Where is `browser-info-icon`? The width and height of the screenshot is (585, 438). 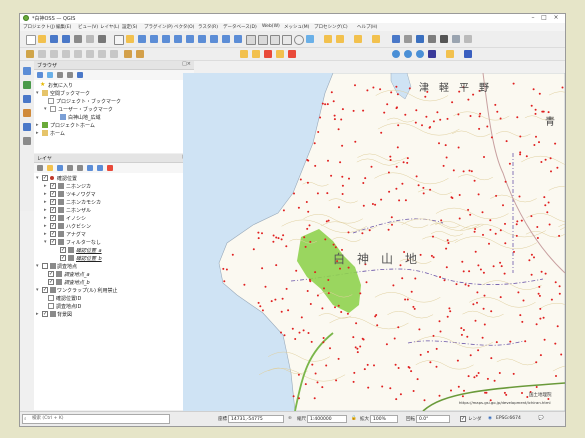
browser-info-icon is located at coordinates (80, 75).